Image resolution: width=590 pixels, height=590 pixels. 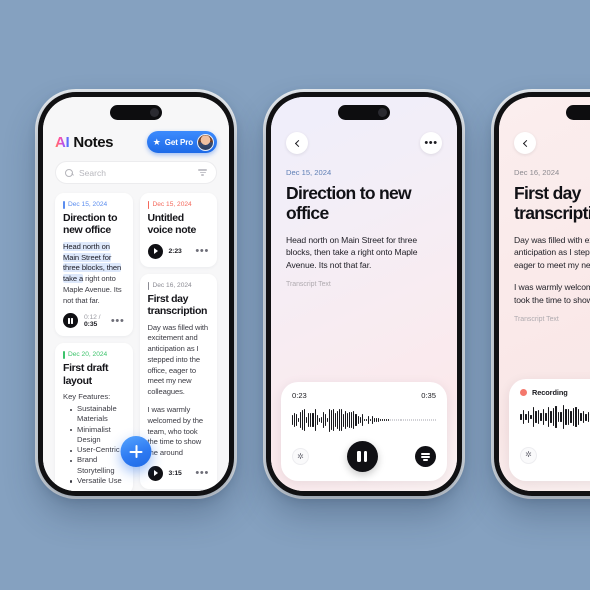 I want to click on page-title: First day transcription, so click(x=552, y=203).